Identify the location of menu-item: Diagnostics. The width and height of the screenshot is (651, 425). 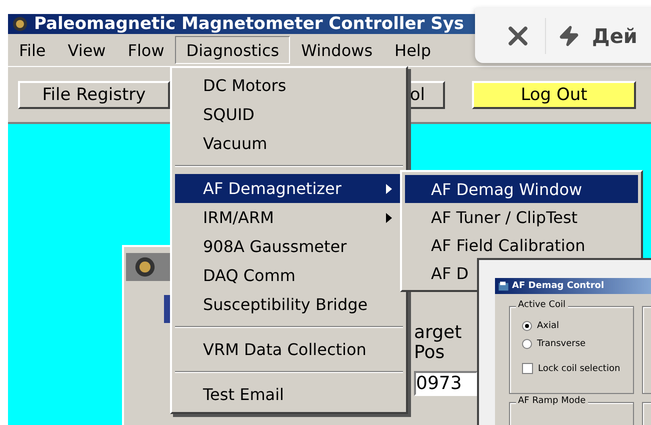
(232, 50).